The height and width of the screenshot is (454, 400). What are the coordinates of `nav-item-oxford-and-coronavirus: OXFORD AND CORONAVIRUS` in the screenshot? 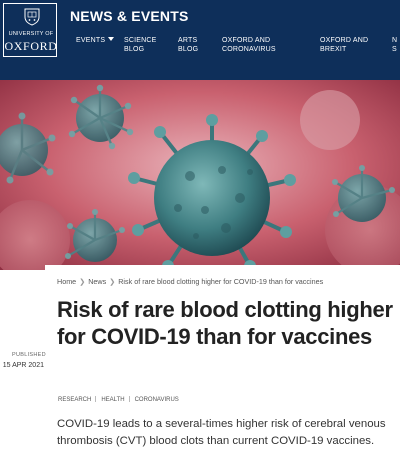 It's located at (249, 45).